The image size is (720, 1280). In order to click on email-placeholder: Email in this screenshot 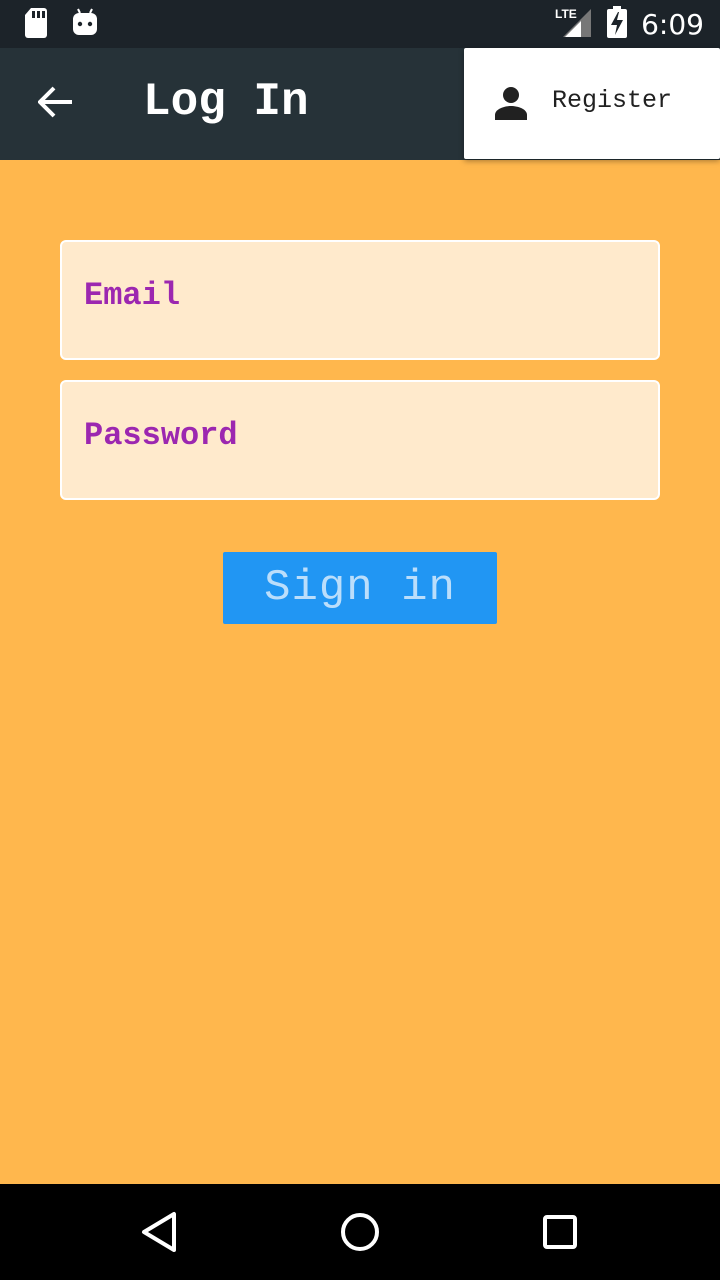, I will do `click(132, 295)`.